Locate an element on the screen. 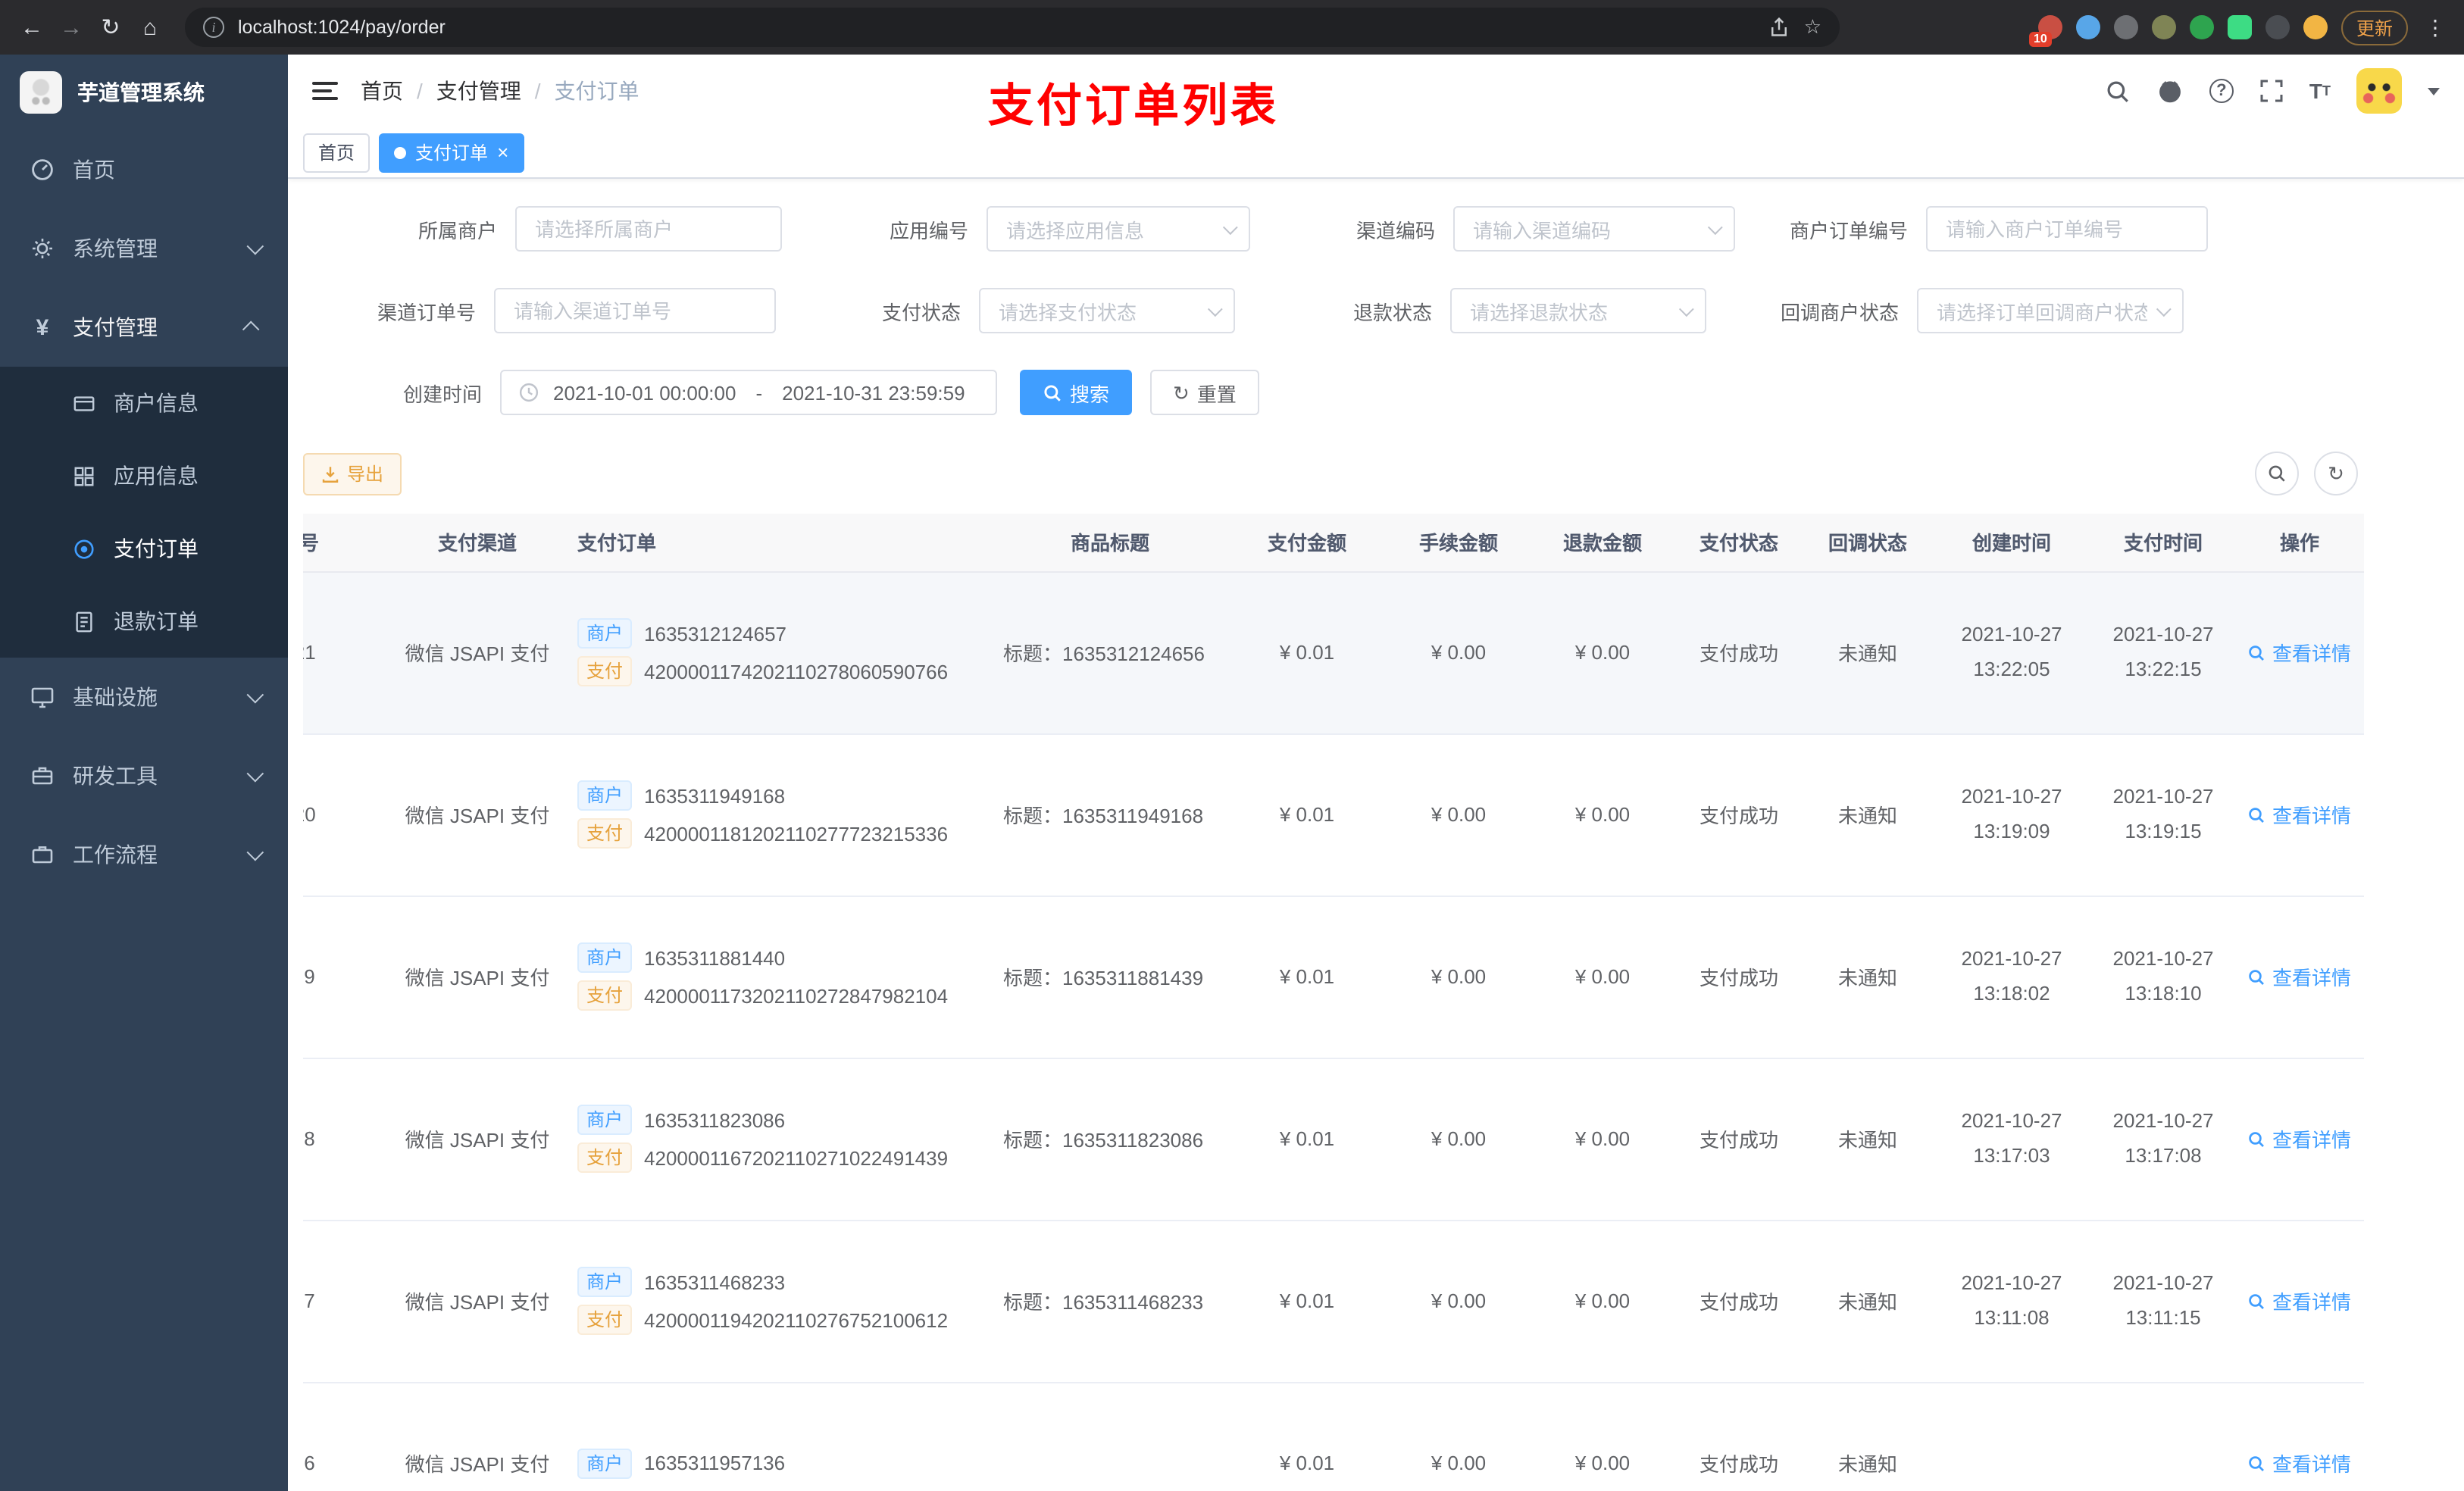  sidebar-item-label: 工作流程 is located at coordinates (115, 854).